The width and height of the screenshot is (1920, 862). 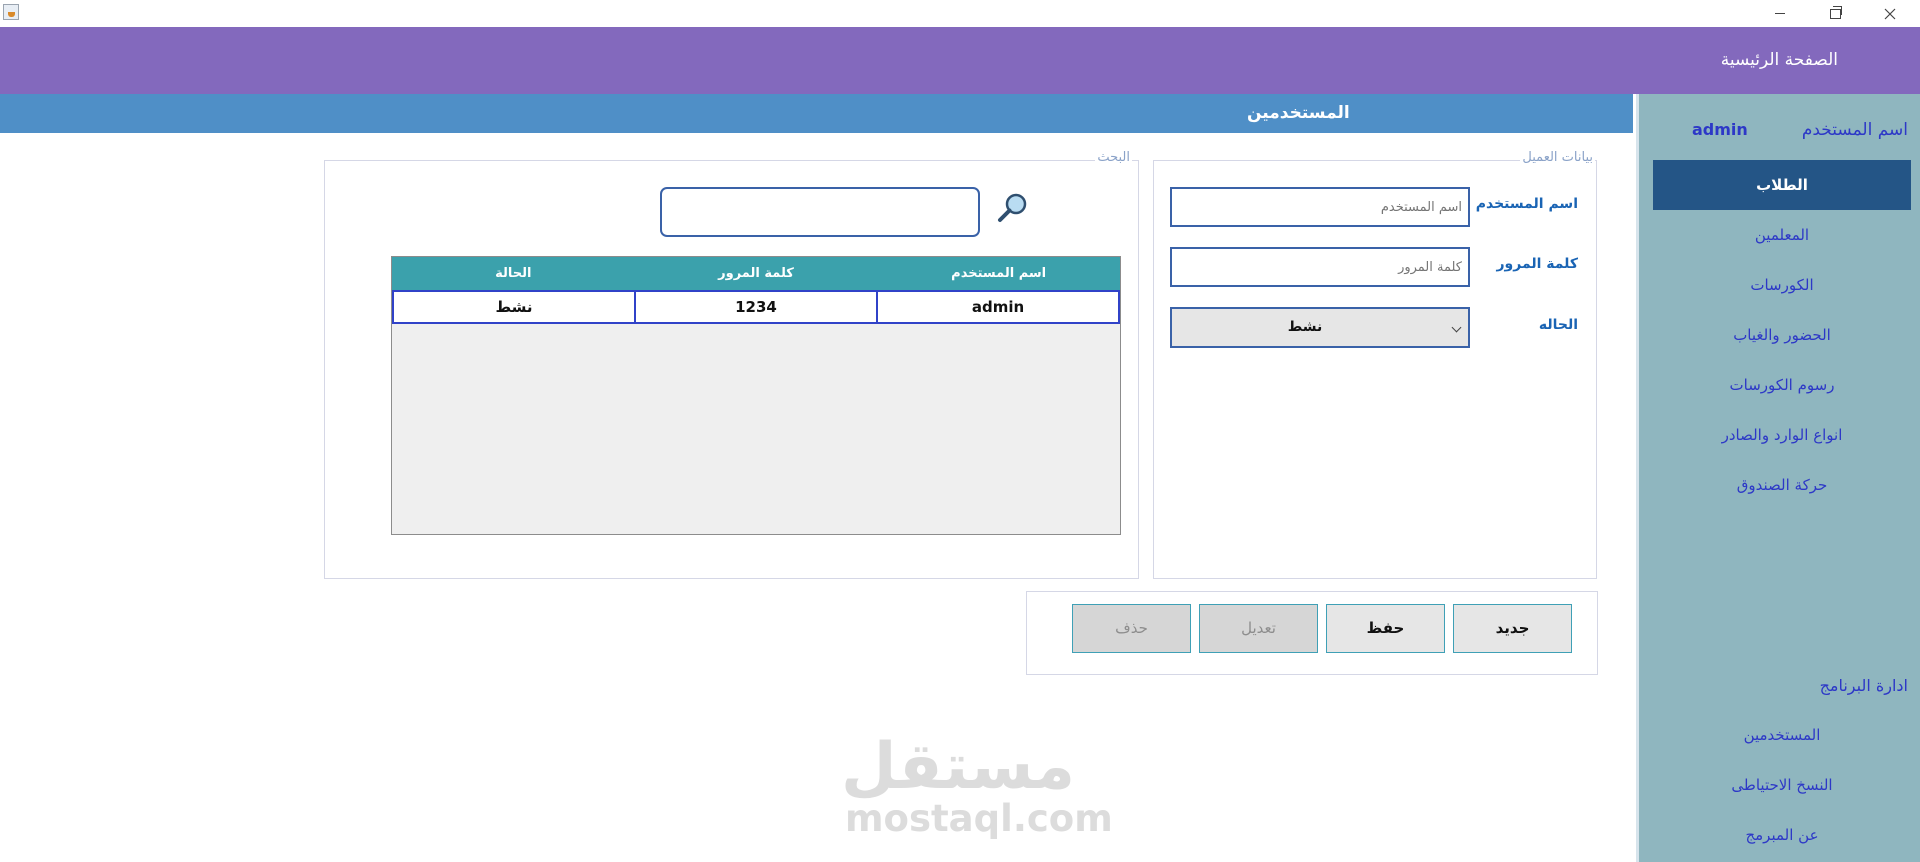 I want to click on delete-button: حذف, so click(x=1131, y=628).